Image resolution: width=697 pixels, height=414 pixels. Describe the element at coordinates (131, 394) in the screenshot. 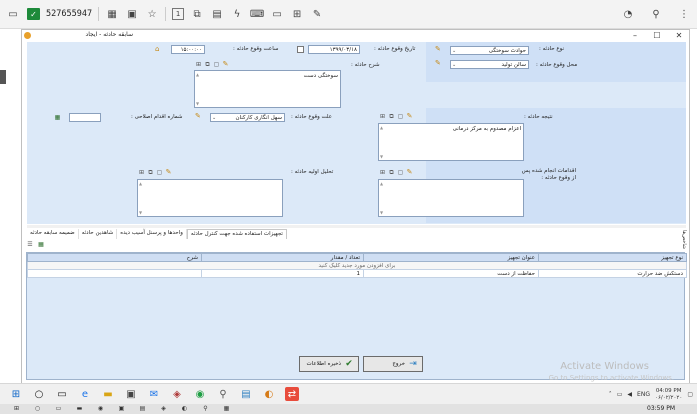

I see `store-icon: ▣` at that location.